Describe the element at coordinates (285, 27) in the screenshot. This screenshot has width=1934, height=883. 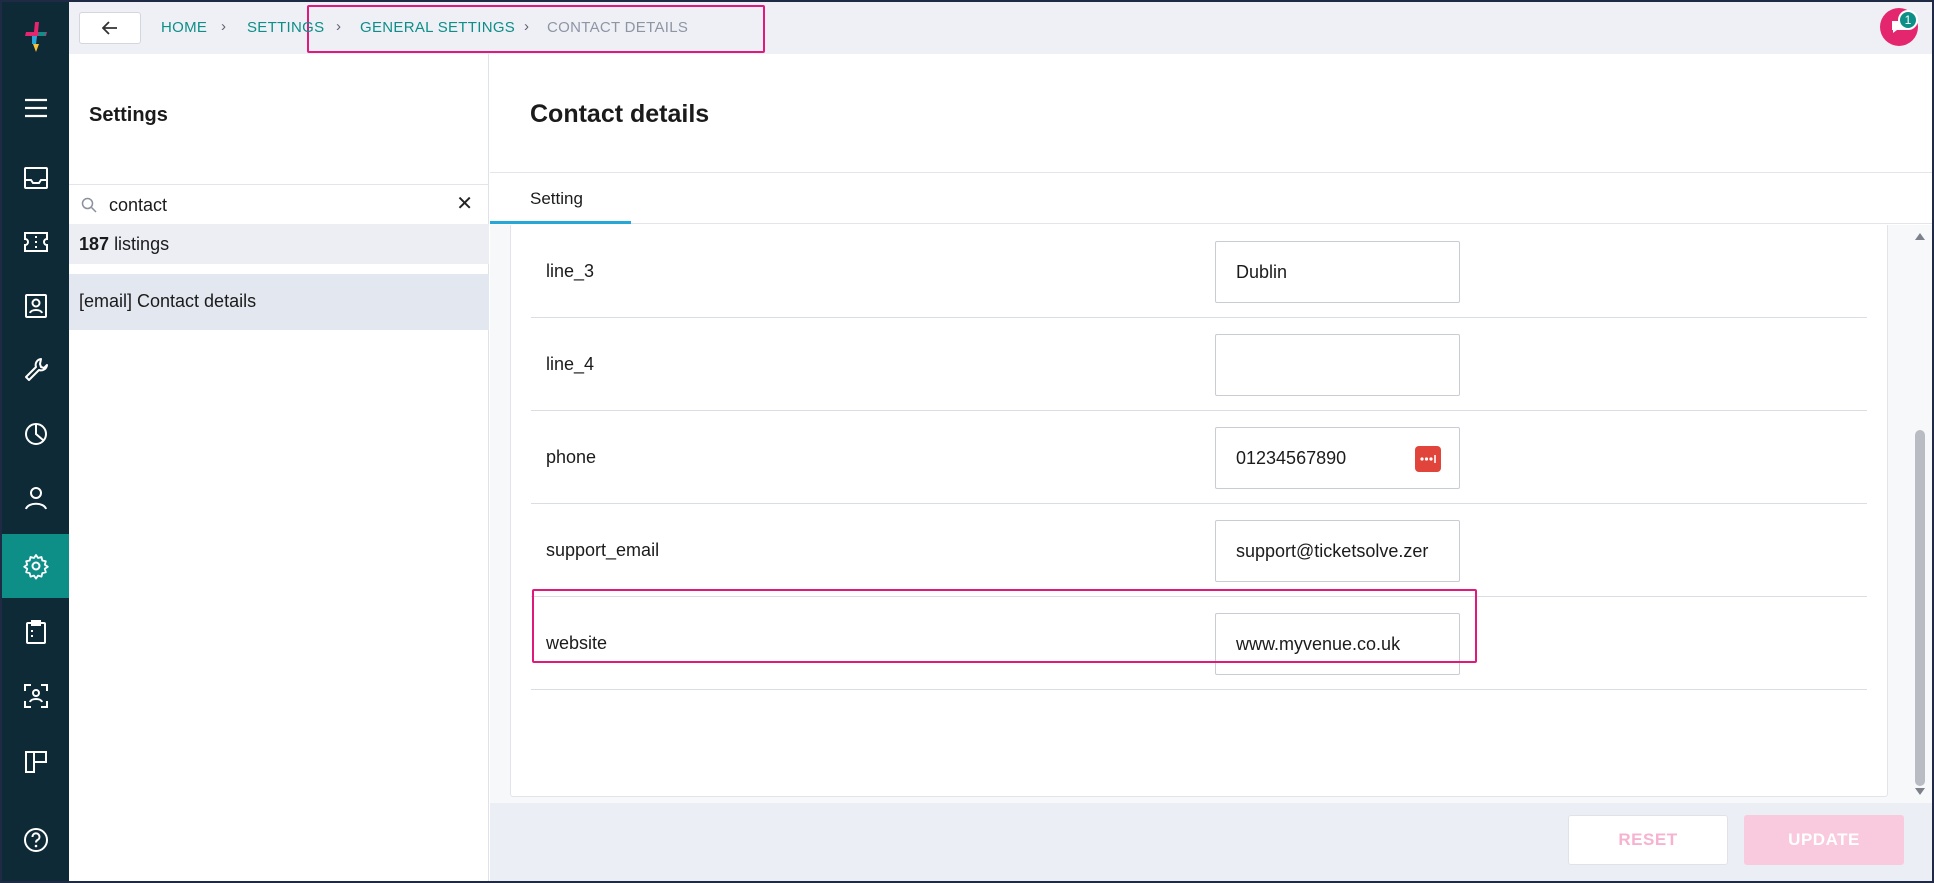
I see `breadcrumb-settings: SETTINGS` at that location.